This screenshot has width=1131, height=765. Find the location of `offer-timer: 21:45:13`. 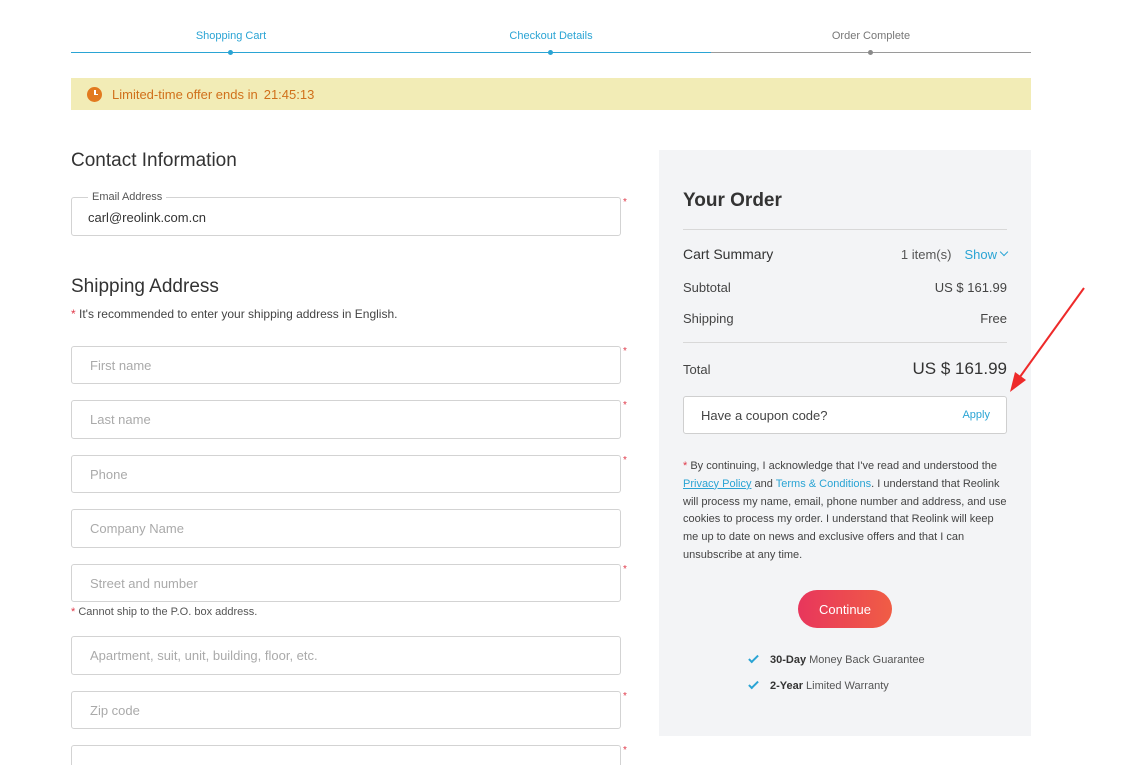

offer-timer: 21:45:13 is located at coordinates (289, 94).